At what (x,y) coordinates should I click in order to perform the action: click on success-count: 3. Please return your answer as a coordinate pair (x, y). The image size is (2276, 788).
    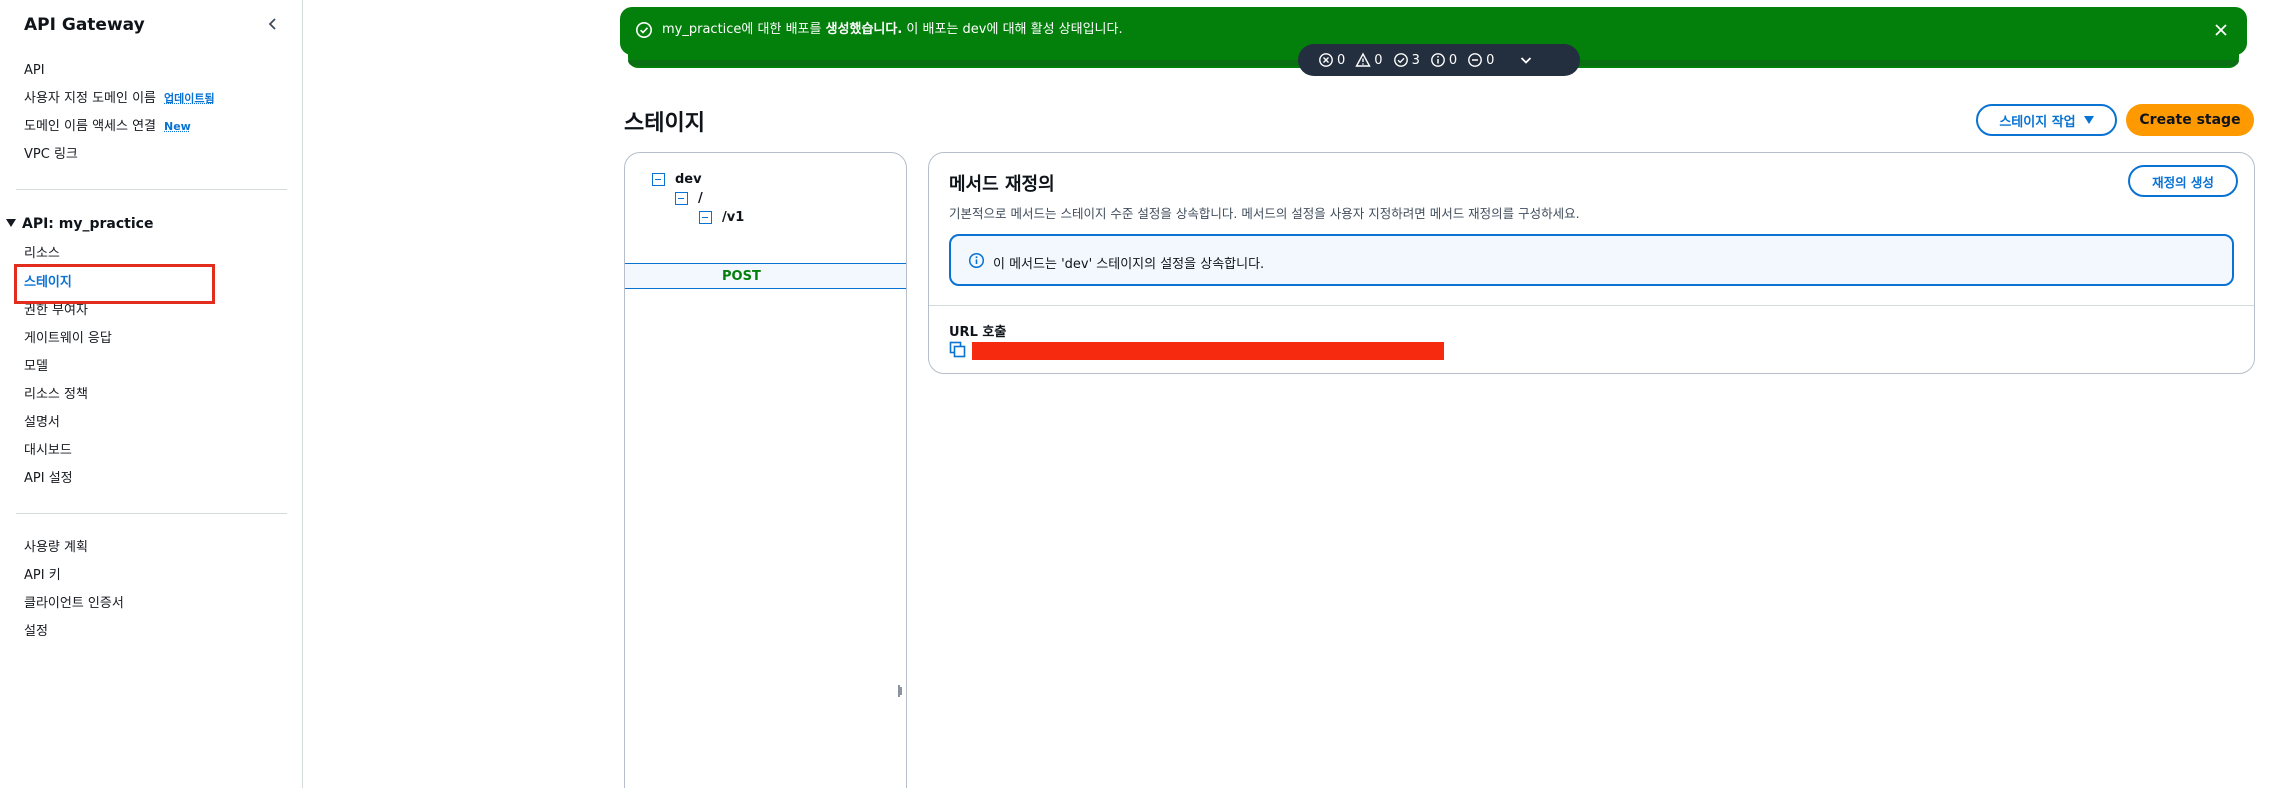
    Looking at the image, I should click on (1406, 60).